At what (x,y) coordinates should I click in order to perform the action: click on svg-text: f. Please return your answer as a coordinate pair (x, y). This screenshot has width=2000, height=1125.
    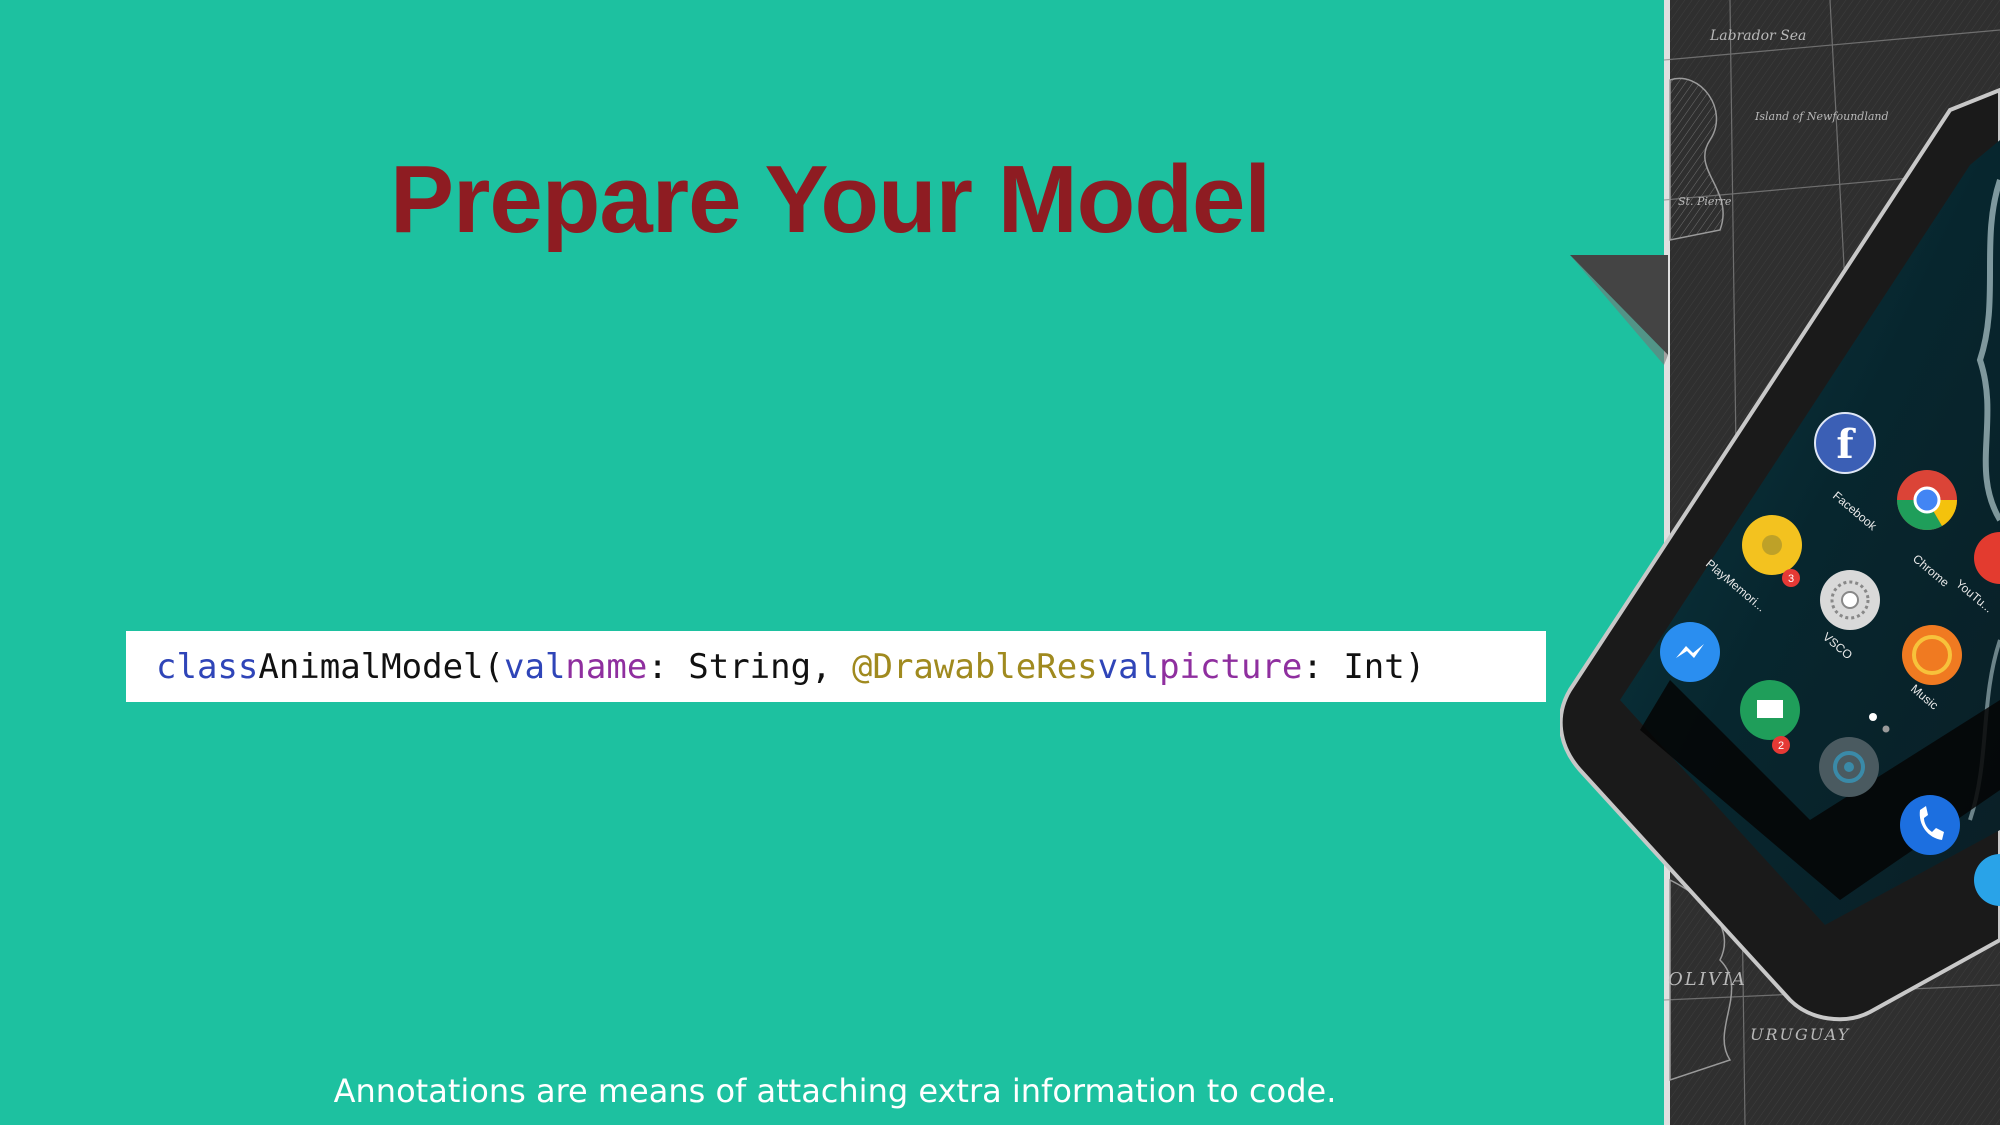
    Looking at the image, I should click on (1846, 444).